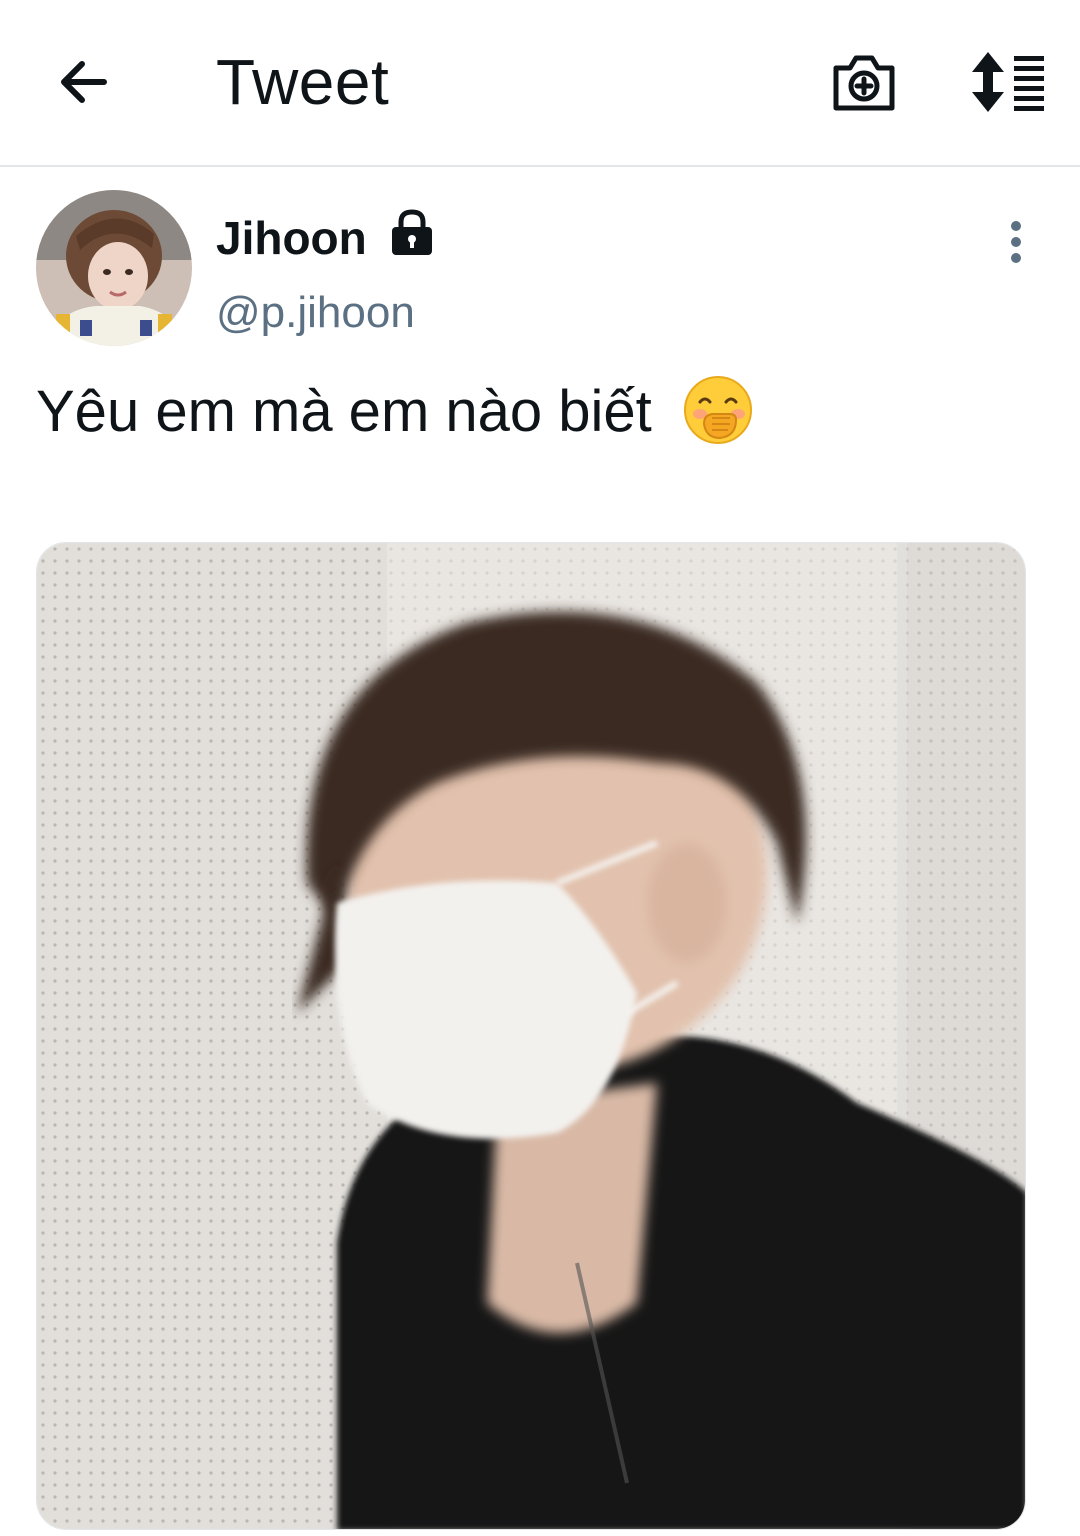 The width and height of the screenshot is (1080, 1536). What do you see at coordinates (291, 238) in the screenshot?
I see `author-name: Jihoon` at bounding box center [291, 238].